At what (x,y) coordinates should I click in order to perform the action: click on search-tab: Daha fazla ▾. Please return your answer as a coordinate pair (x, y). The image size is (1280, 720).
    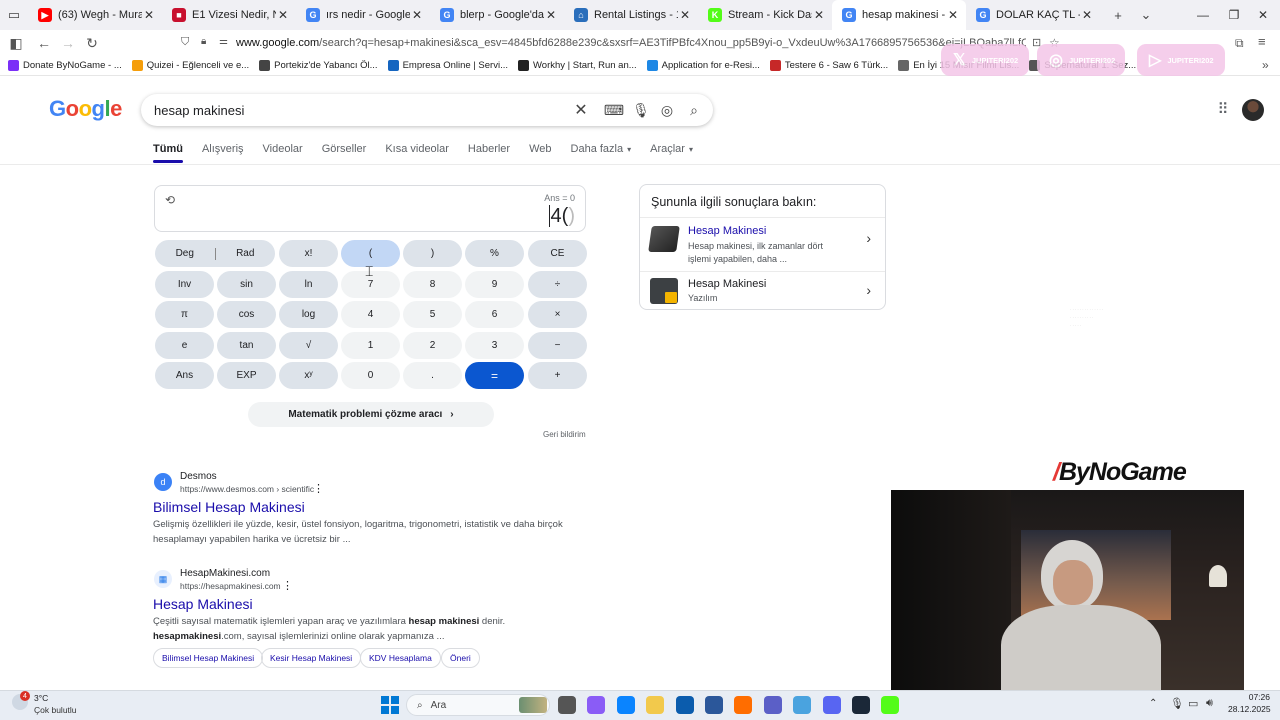
    Looking at the image, I should click on (601, 153).